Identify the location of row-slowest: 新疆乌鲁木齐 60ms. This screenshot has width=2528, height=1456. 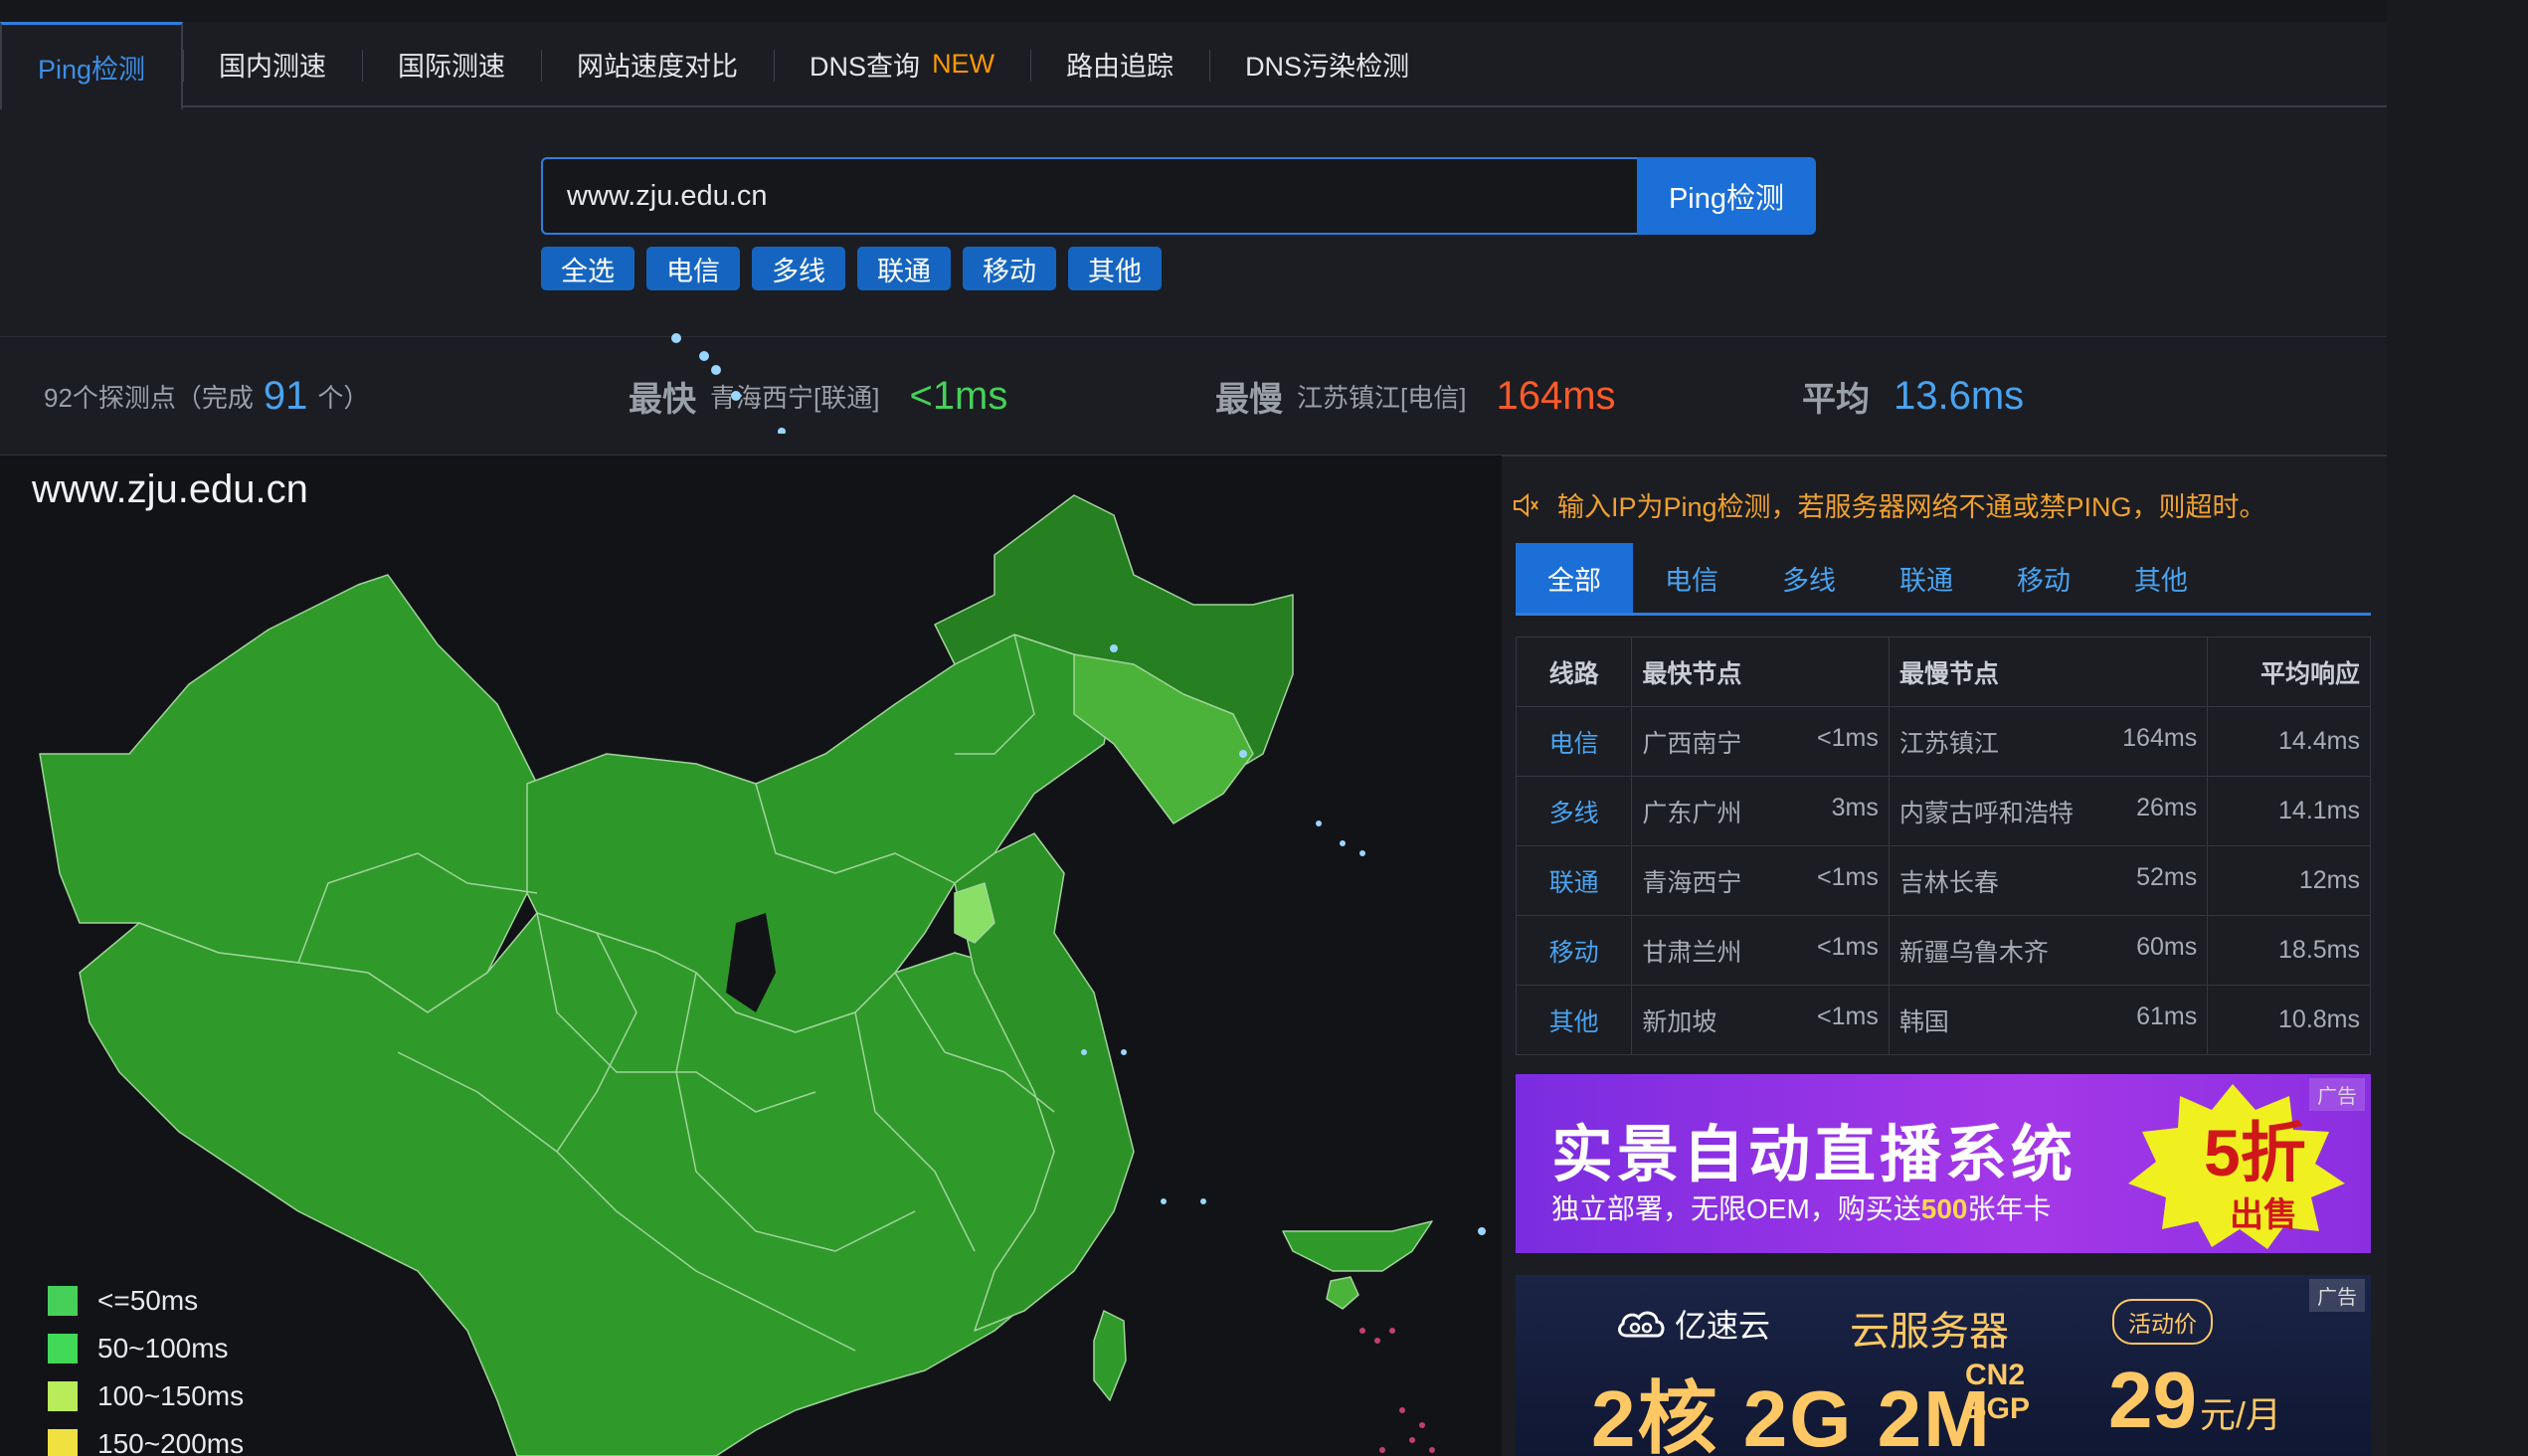
(2048, 950).